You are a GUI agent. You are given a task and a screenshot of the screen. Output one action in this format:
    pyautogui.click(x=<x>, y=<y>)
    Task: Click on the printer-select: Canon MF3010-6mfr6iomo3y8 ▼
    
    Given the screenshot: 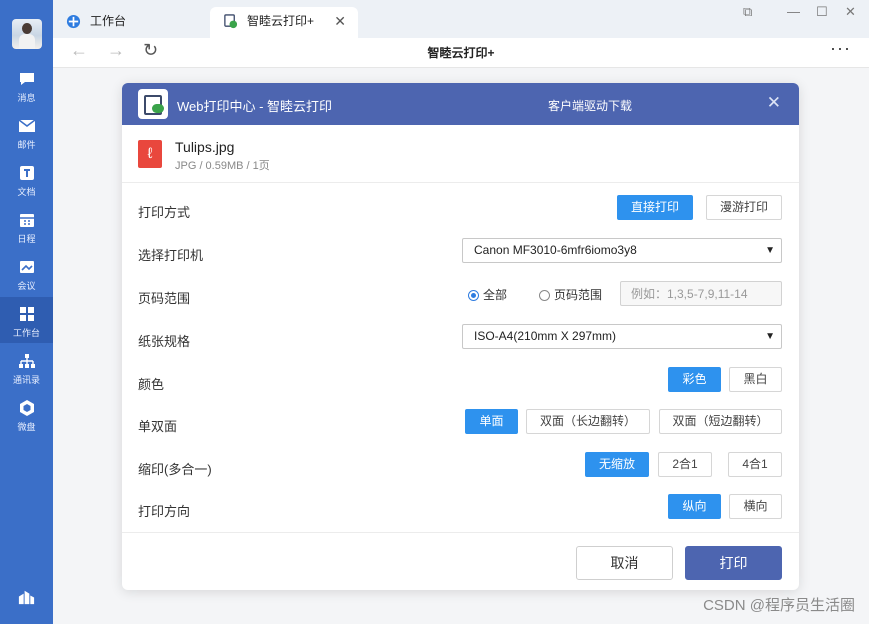 What is the action you would take?
    pyautogui.click(x=622, y=250)
    